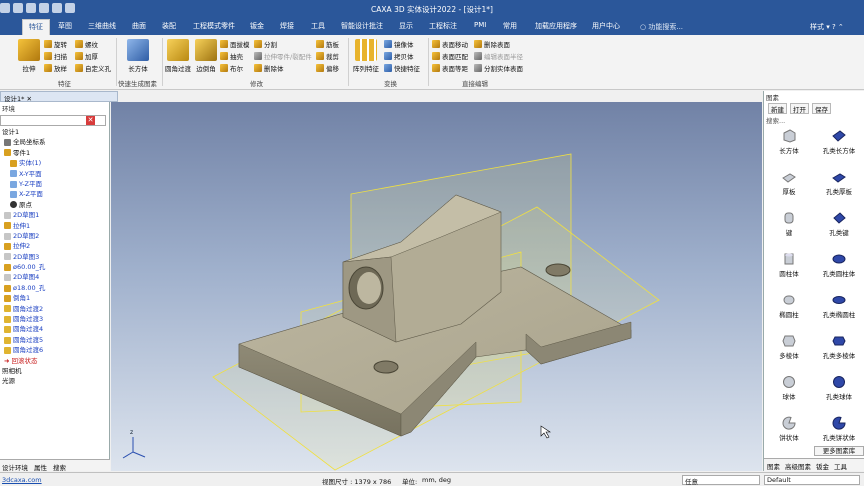 This screenshot has width=864, height=486. What do you see at coordinates (55, 257) in the screenshot?
I see `tree-item: 2D草图3` at bounding box center [55, 257].